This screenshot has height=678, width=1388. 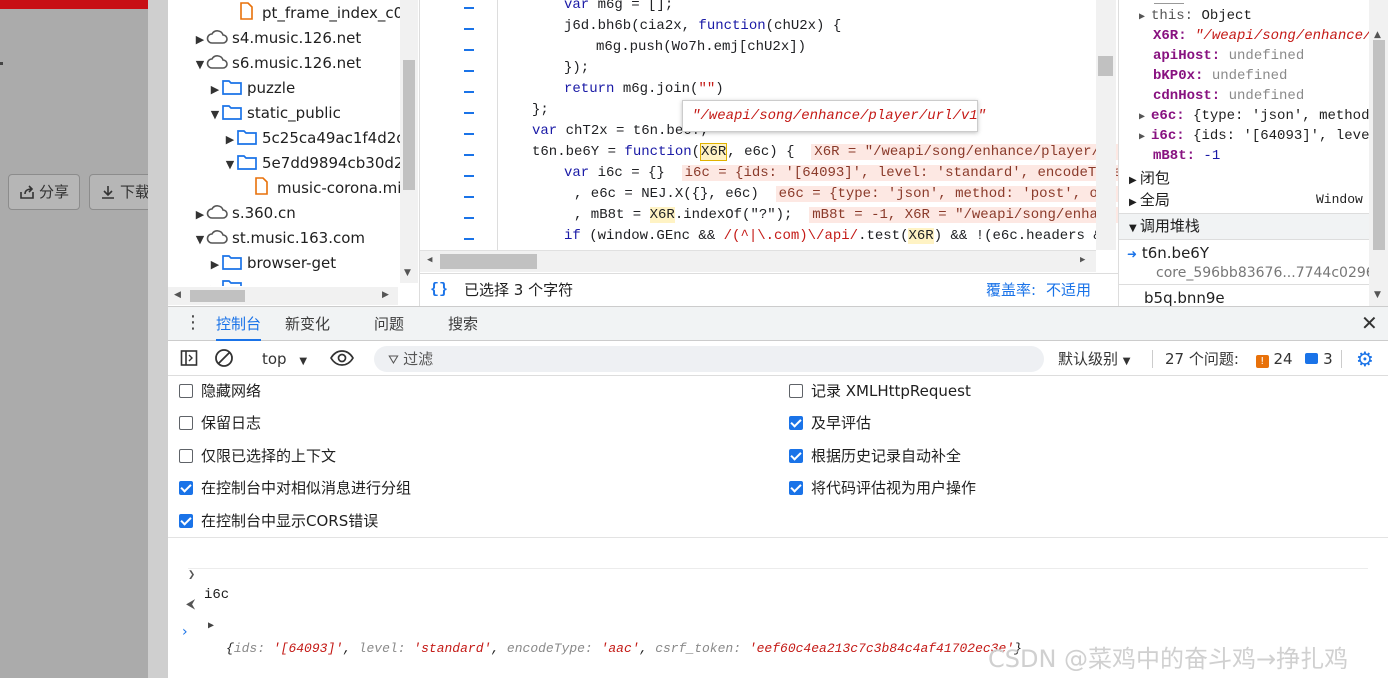 What do you see at coordinates (44, 192) in the screenshot?
I see `share-button: 分享` at bounding box center [44, 192].